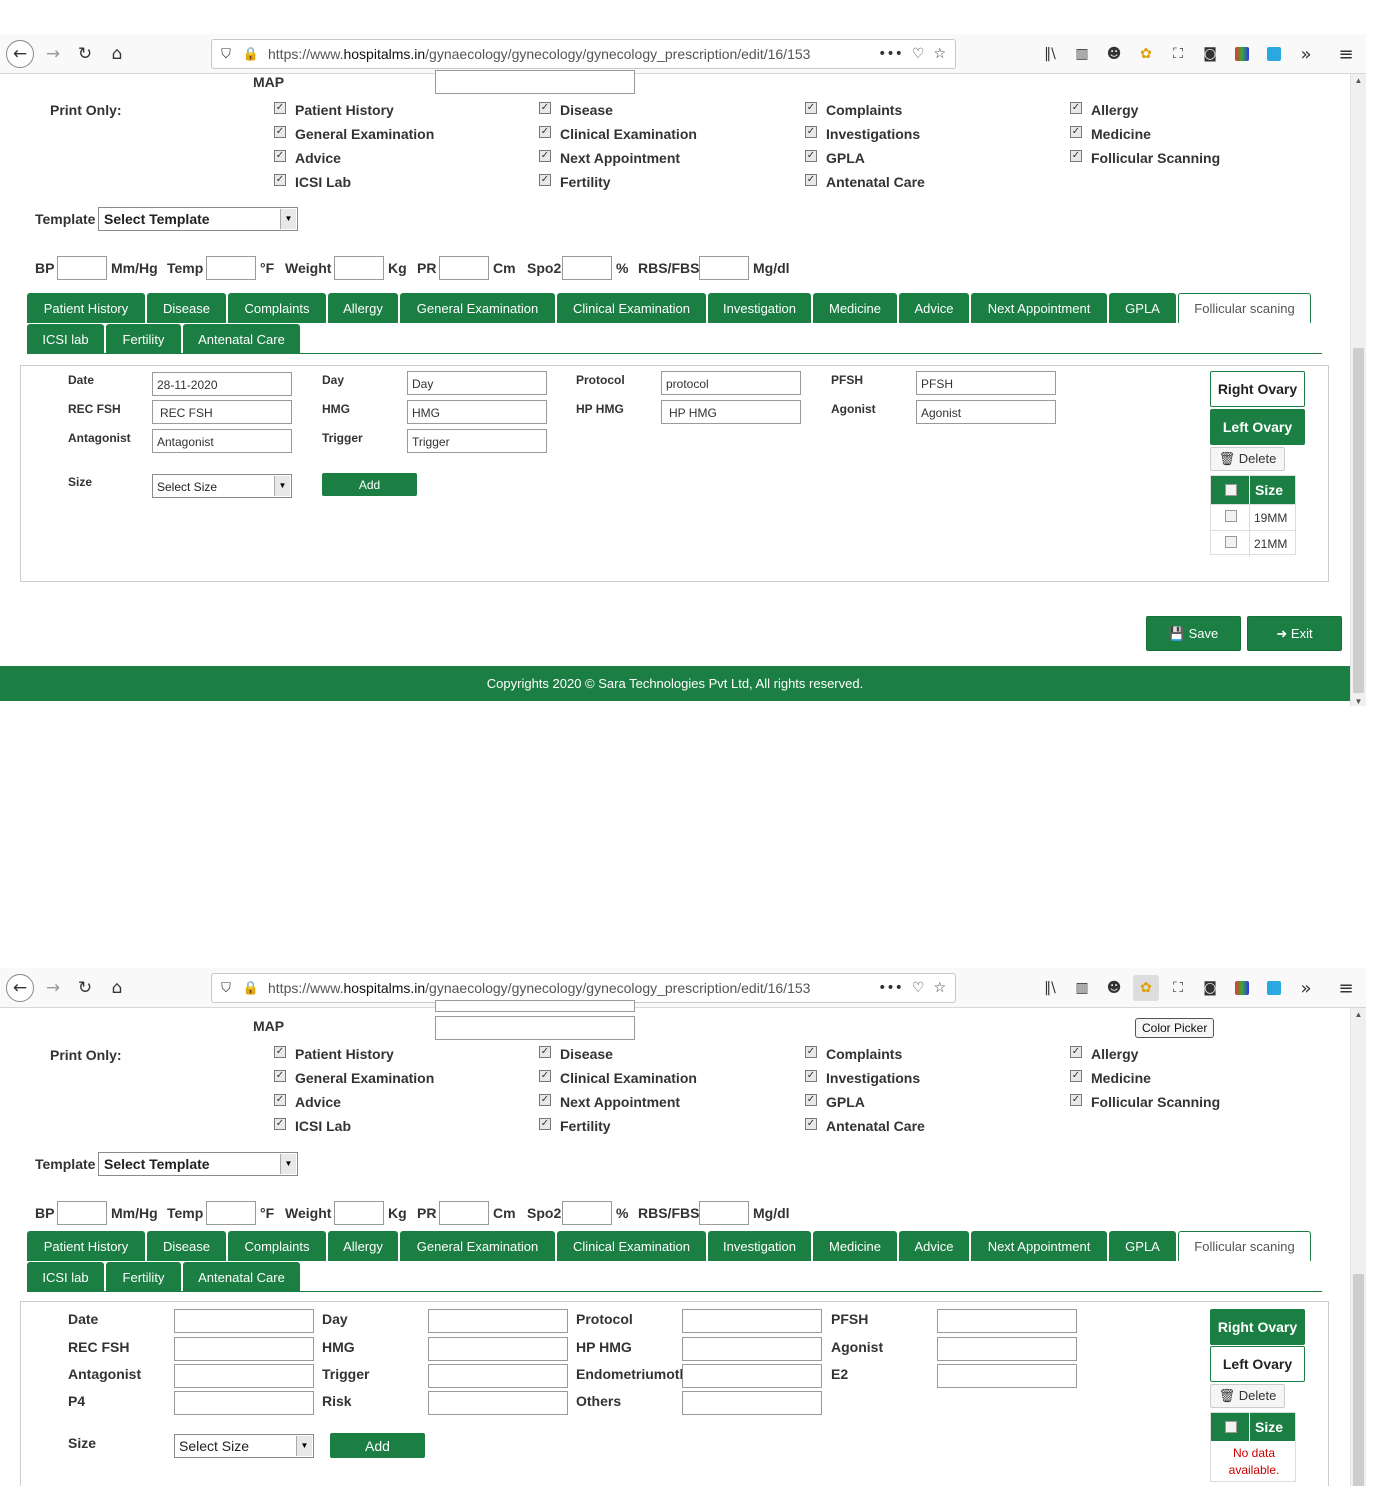 The height and width of the screenshot is (1486, 1398). I want to click on bookmark-star-icon: ☆, so click(939, 54).